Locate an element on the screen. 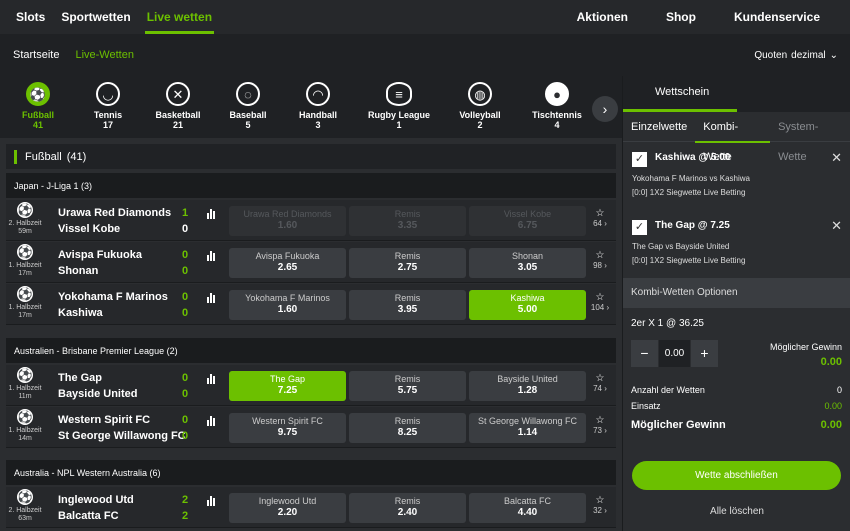  sport-tab-fussball: ⚽ Fußball 41 is located at coordinates (38, 107).